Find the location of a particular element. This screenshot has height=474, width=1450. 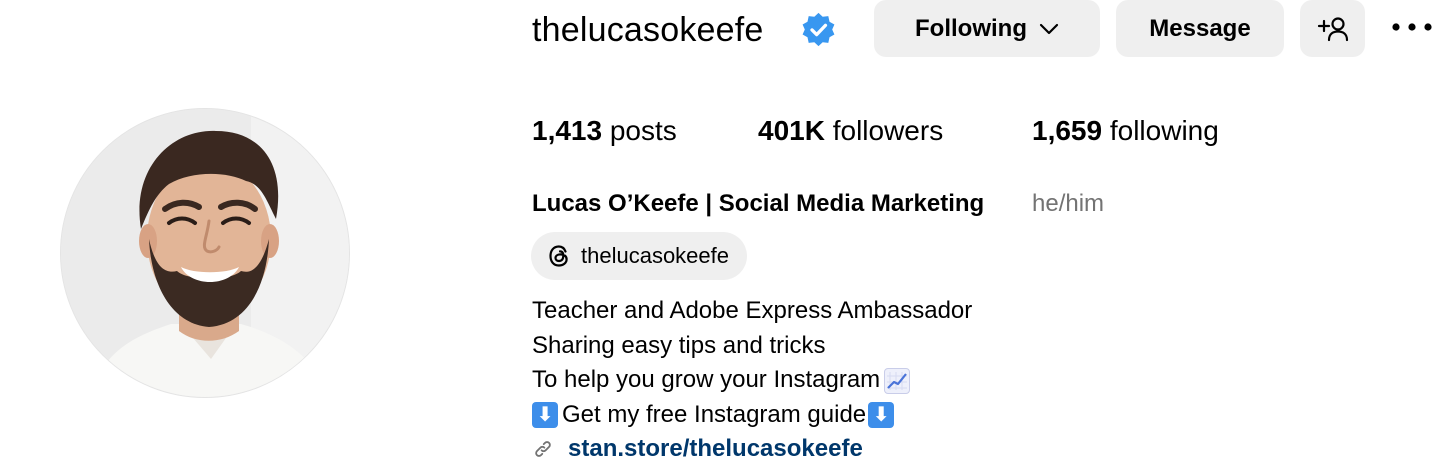

profile-full-name: Lucas O’Keefe | Social Media Marketing is located at coordinates (758, 203).